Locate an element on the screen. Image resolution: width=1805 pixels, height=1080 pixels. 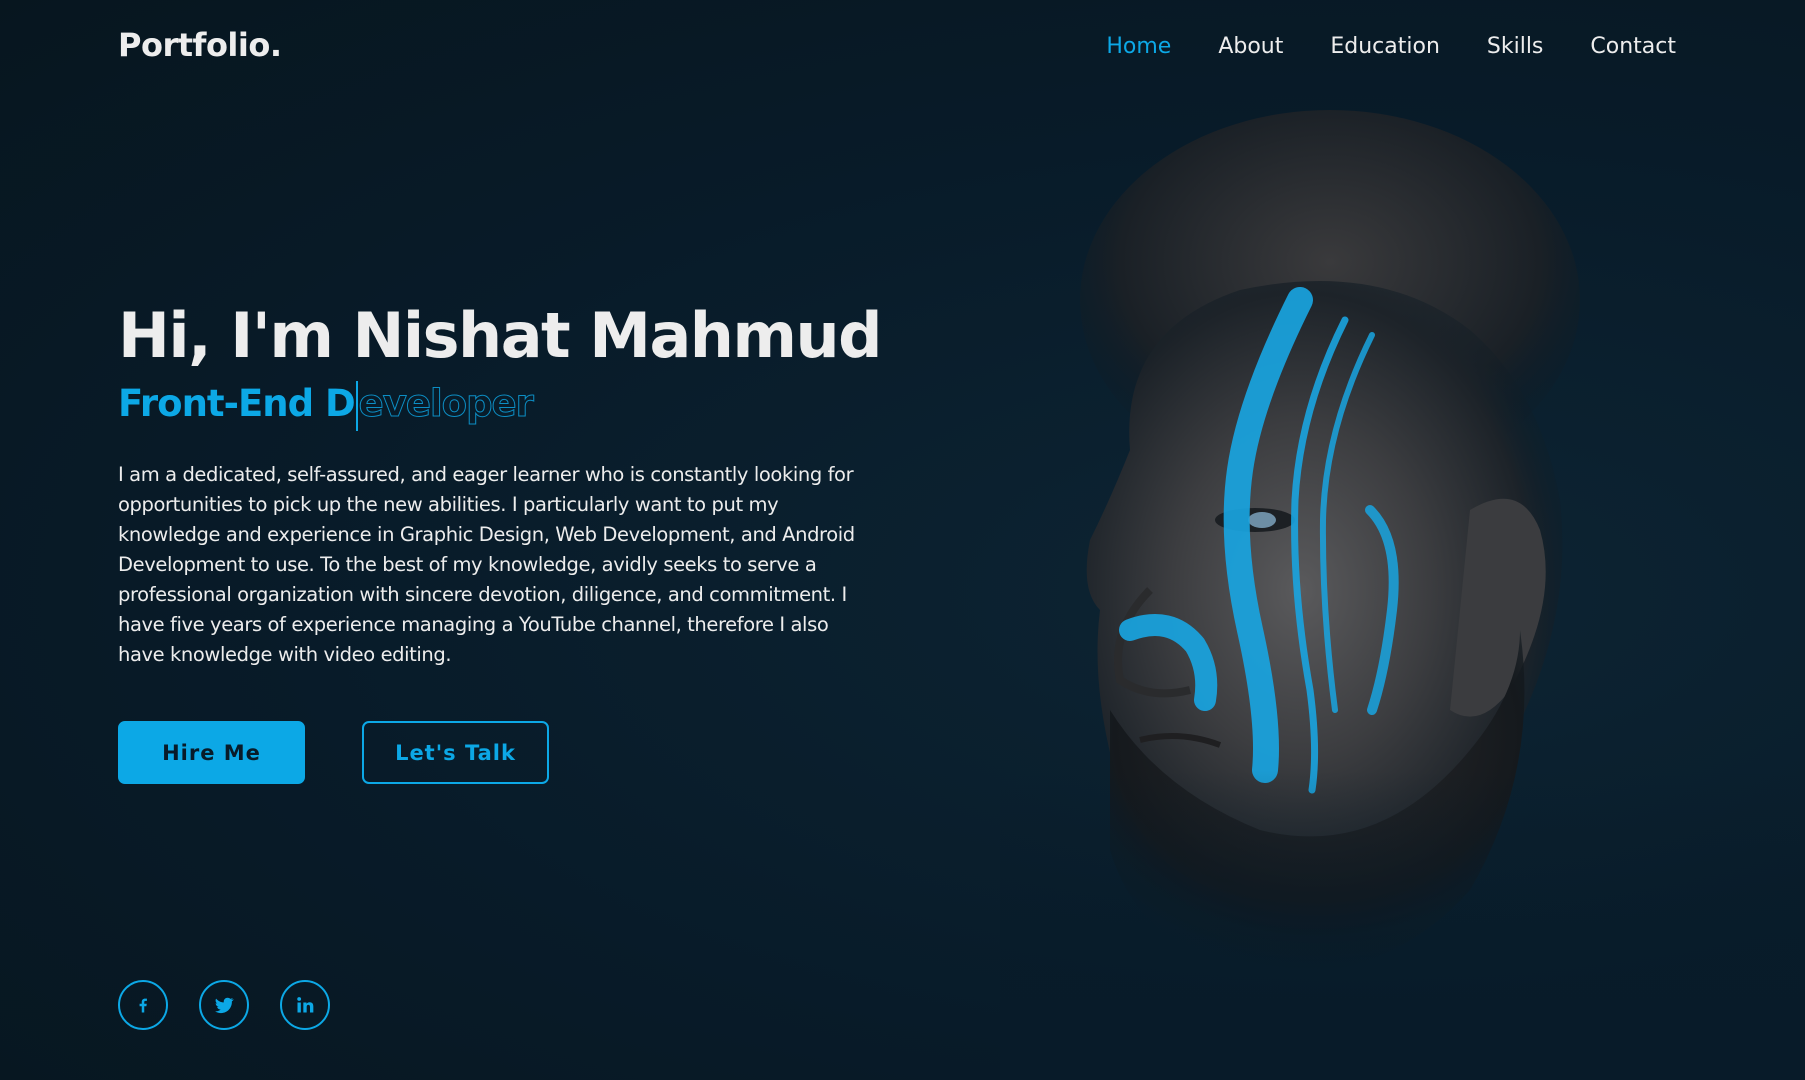
social-links is located at coordinates (224, 1005).